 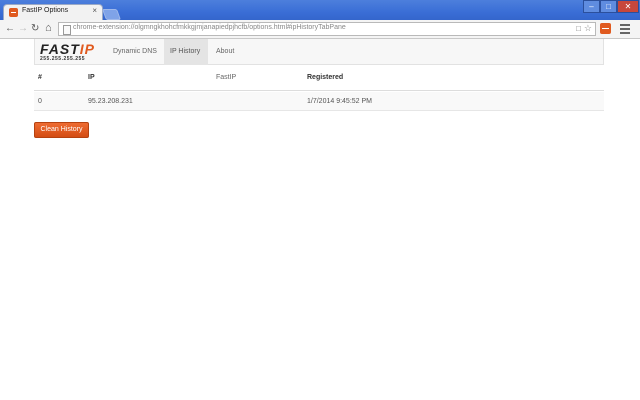 I want to click on fastip-logo: FASTIP 255.255.255.255, so click(x=73, y=52).